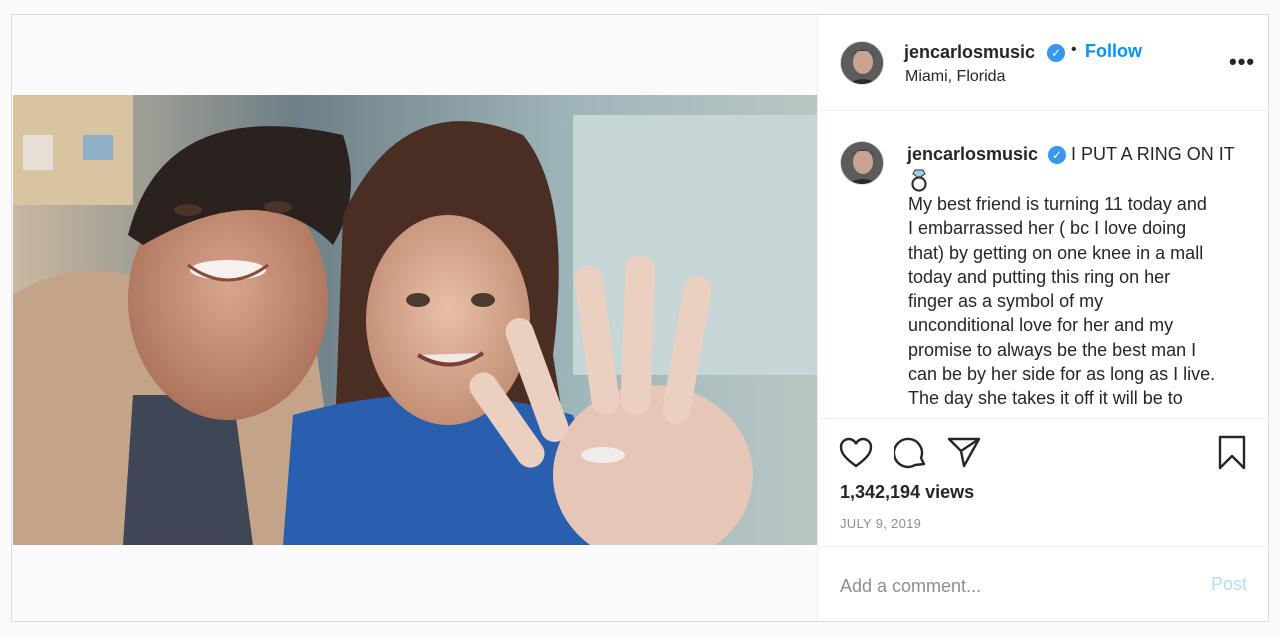 The height and width of the screenshot is (636, 1280). What do you see at coordinates (1056, 252) in the screenshot?
I see `caption-line: that) by getting on one knee in a mall` at bounding box center [1056, 252].